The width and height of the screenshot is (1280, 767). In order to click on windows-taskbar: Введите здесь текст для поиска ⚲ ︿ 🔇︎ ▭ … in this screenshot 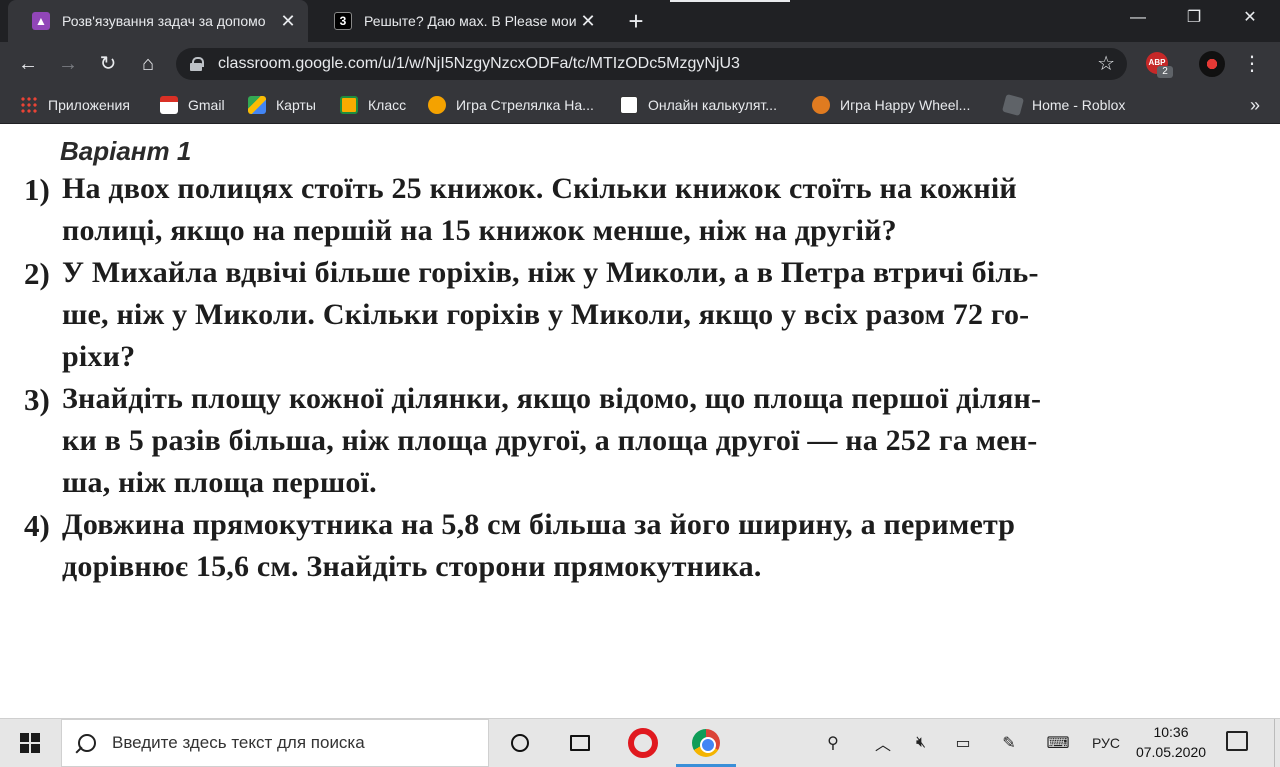, I will do `click(640, 742)`.